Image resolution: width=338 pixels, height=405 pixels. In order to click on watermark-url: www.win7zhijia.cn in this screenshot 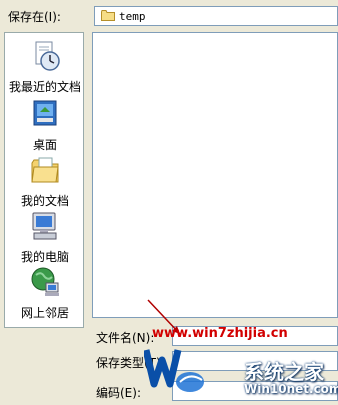, I will do `click(220, 333)`.